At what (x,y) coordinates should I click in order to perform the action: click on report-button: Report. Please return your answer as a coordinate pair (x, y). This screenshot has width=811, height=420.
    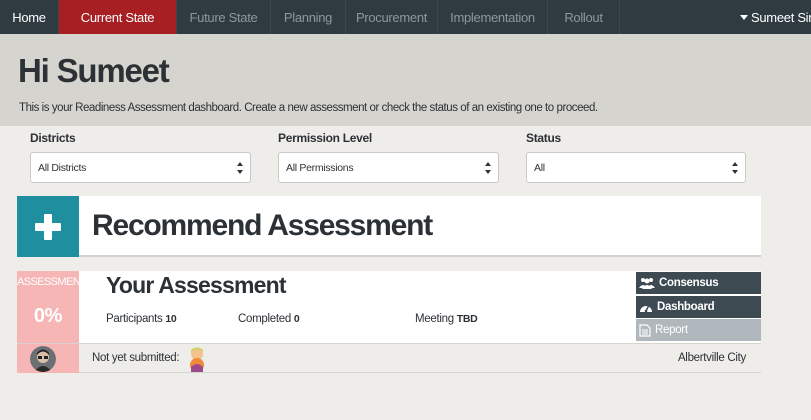
    Looking at the image, I should click on (698, 330).